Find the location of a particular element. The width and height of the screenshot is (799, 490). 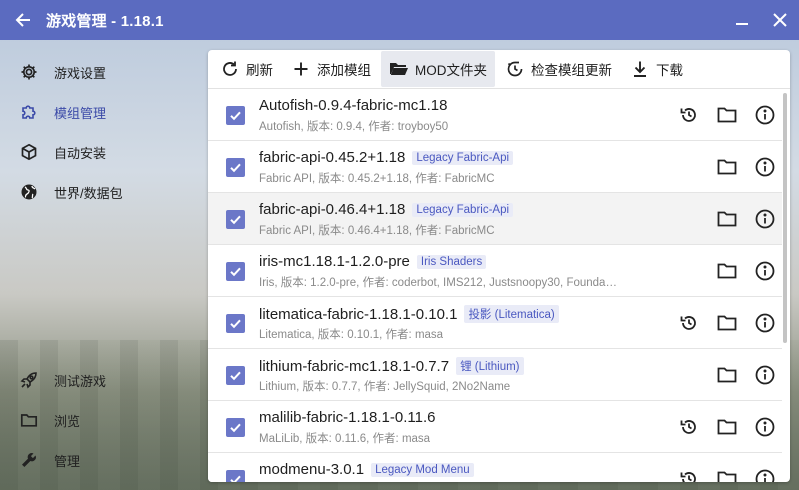

globe-icon is located at coordinates (29, 192).